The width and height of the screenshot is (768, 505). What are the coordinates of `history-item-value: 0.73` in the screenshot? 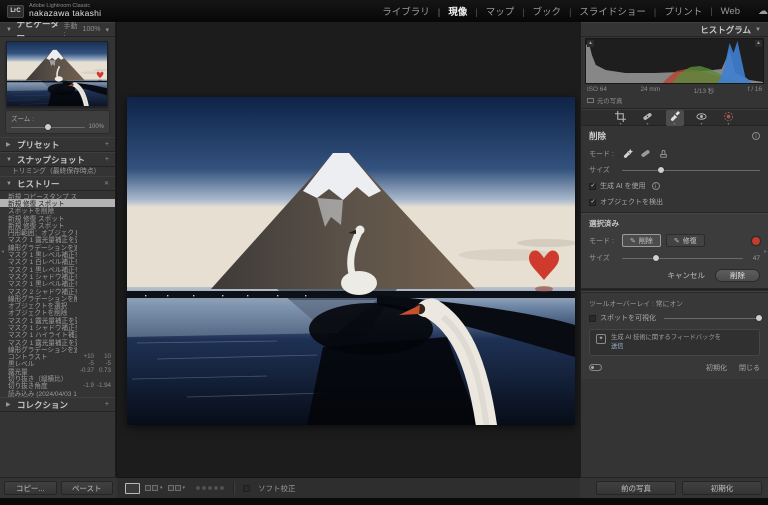 It's located at (104, 371).